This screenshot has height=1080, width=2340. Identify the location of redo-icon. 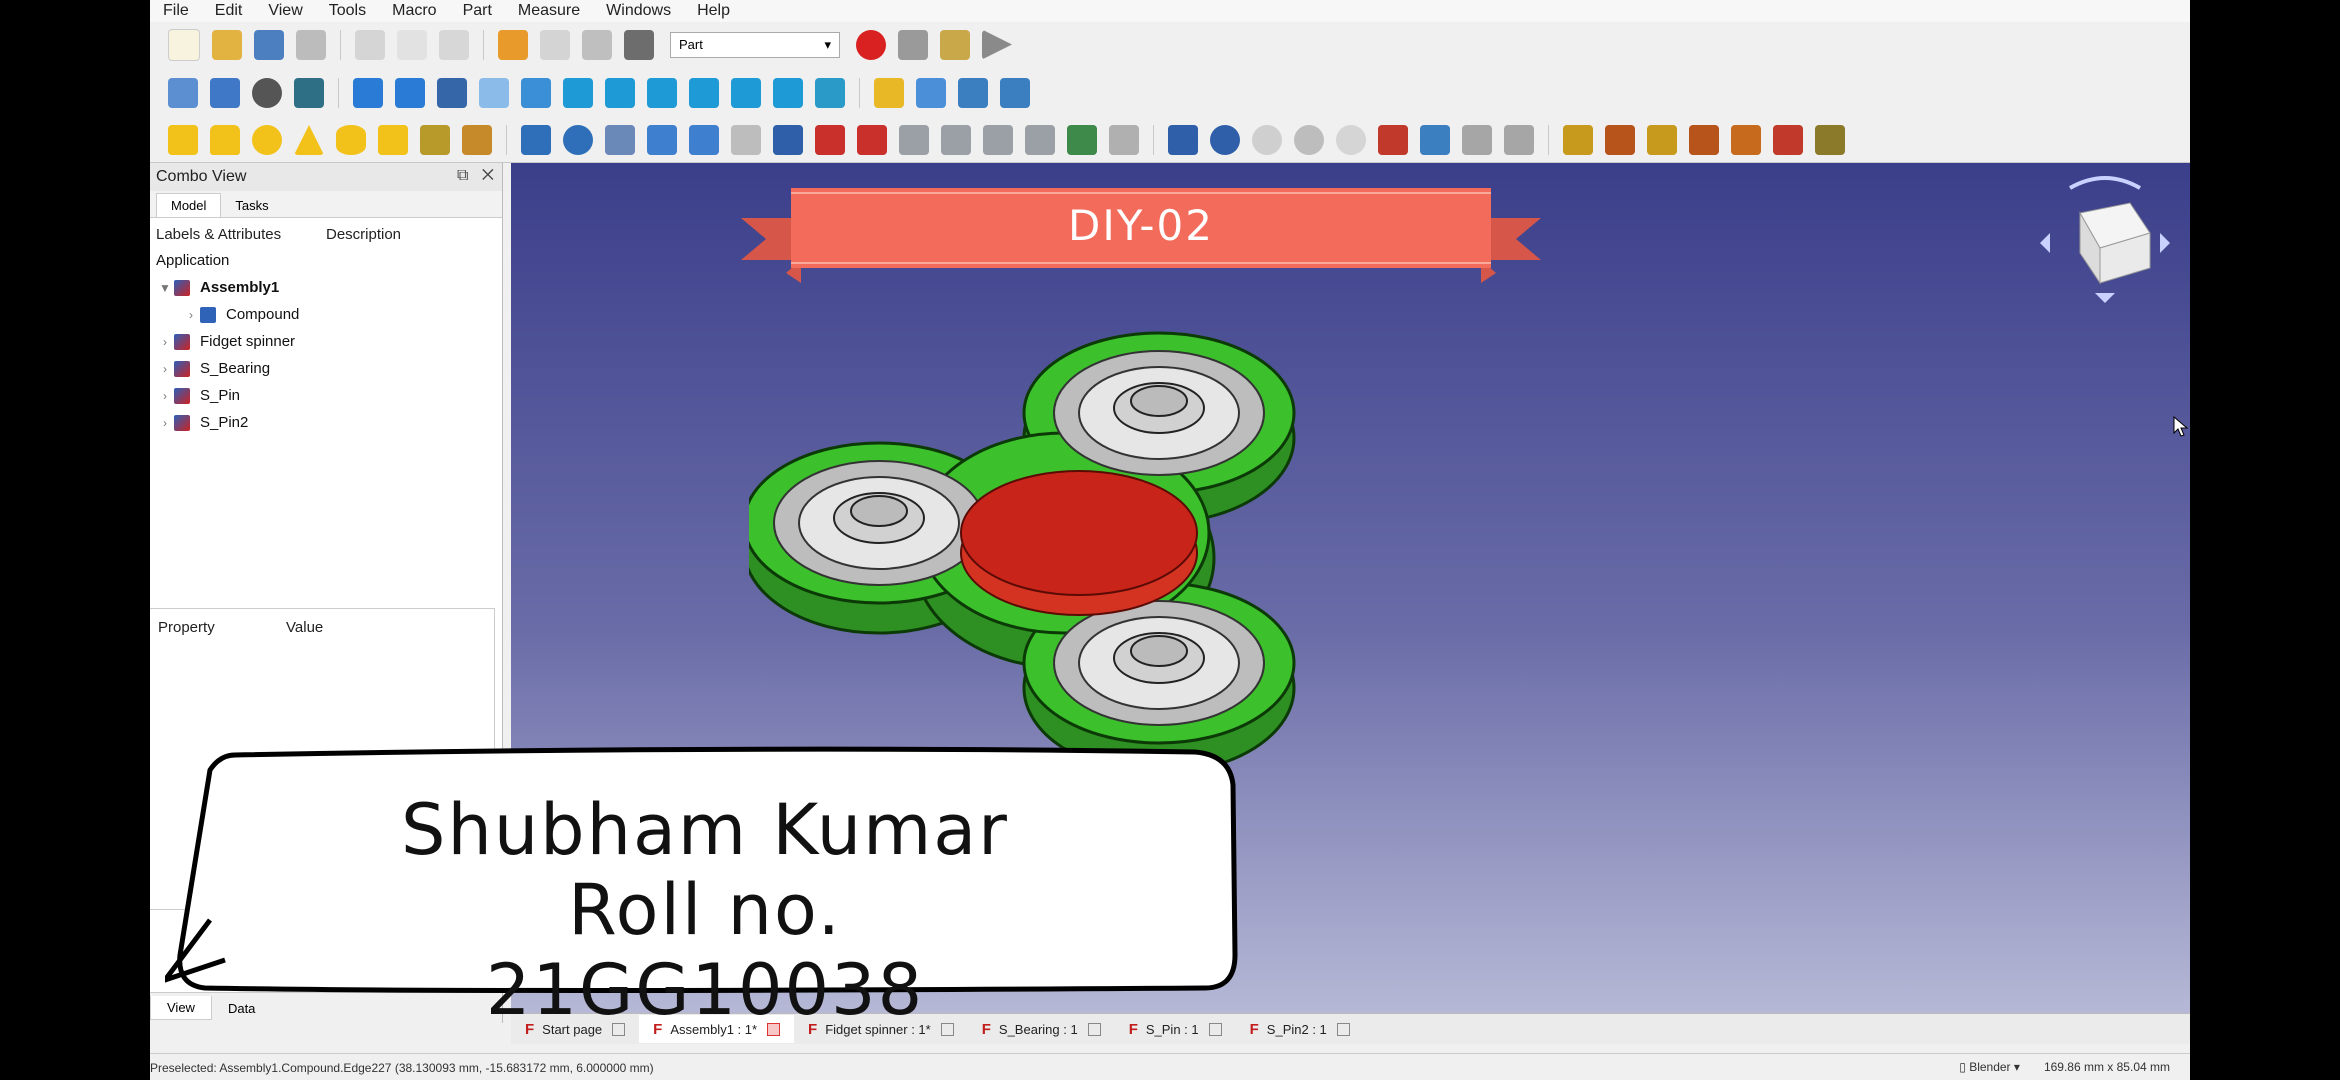
(555, 44).